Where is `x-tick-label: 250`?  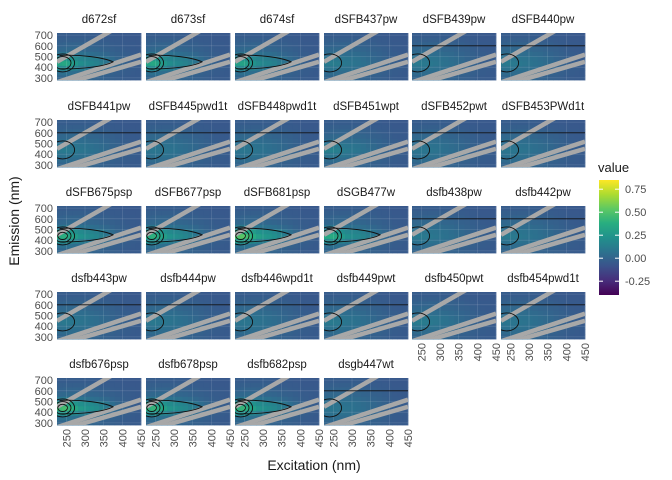 x-tick-label: 250 is located at coordinates (245, 438).